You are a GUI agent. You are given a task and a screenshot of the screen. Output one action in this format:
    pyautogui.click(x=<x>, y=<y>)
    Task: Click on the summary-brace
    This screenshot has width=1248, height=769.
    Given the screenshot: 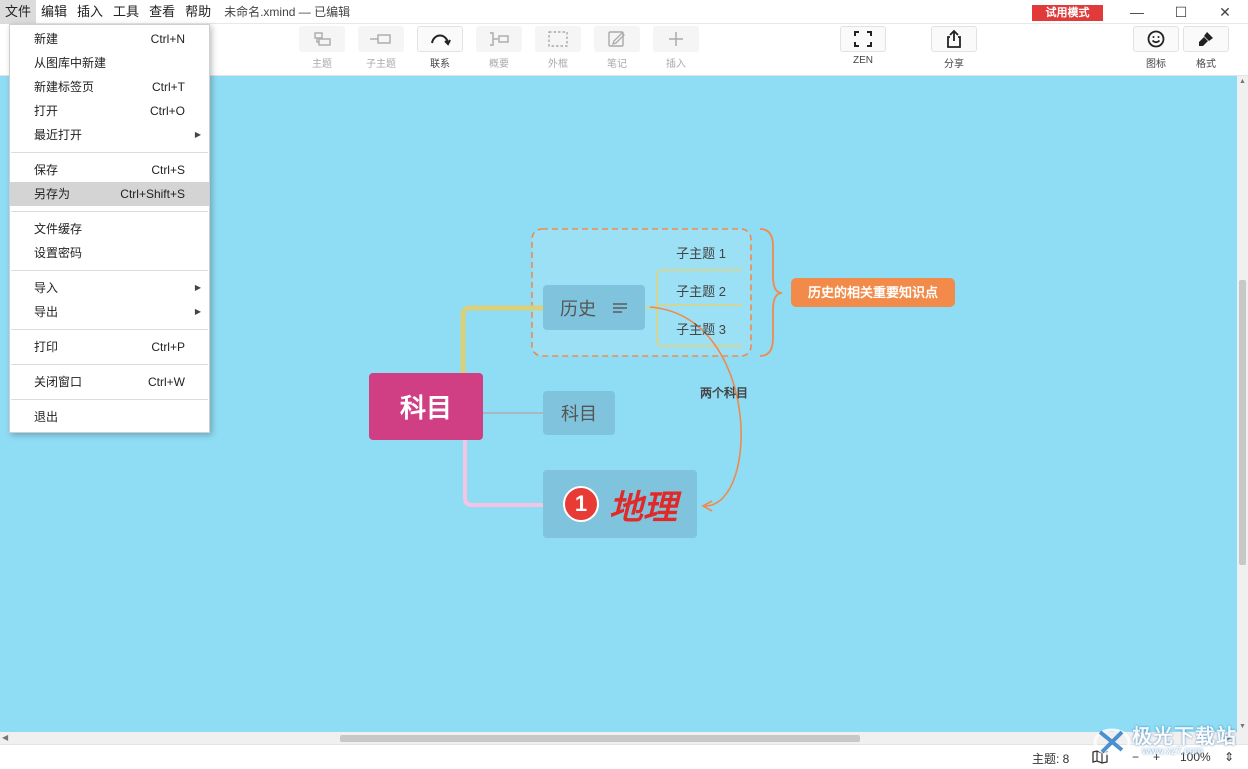 What is the action you would take?
    pyautogui.click(x=771, y=292)
    